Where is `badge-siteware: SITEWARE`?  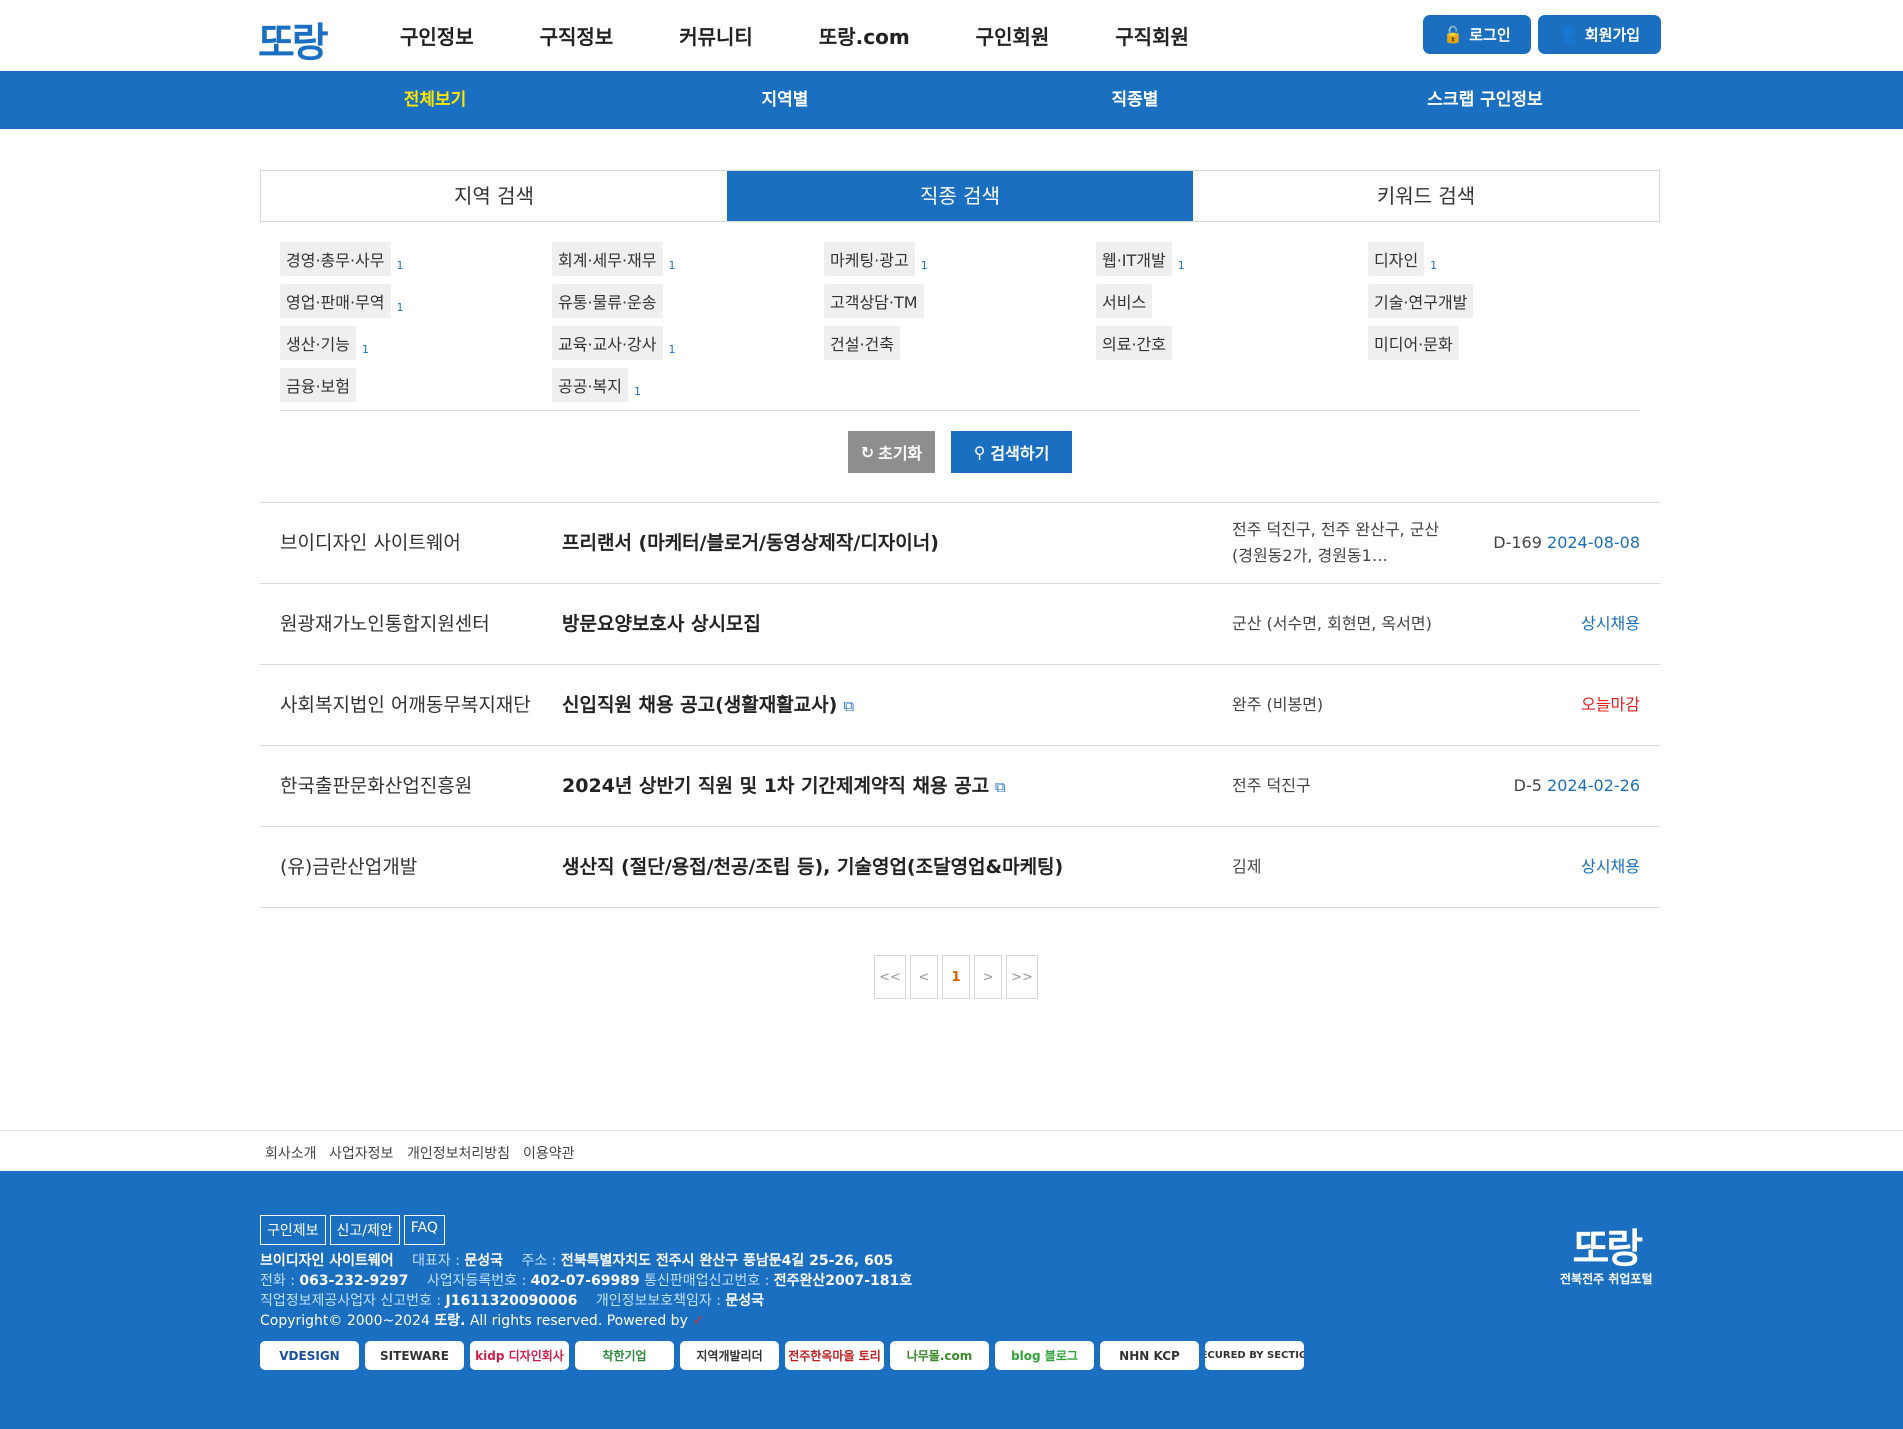
badge-siteware: SITEWARE is located at coordinates (414, 1355).